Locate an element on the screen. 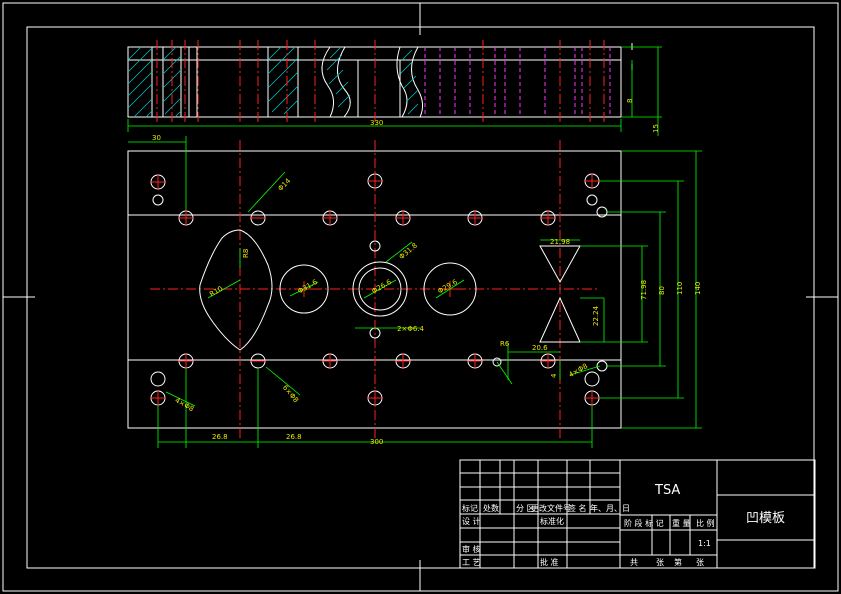  tb-weight: 重 量 is located at coordinates (681, 523).